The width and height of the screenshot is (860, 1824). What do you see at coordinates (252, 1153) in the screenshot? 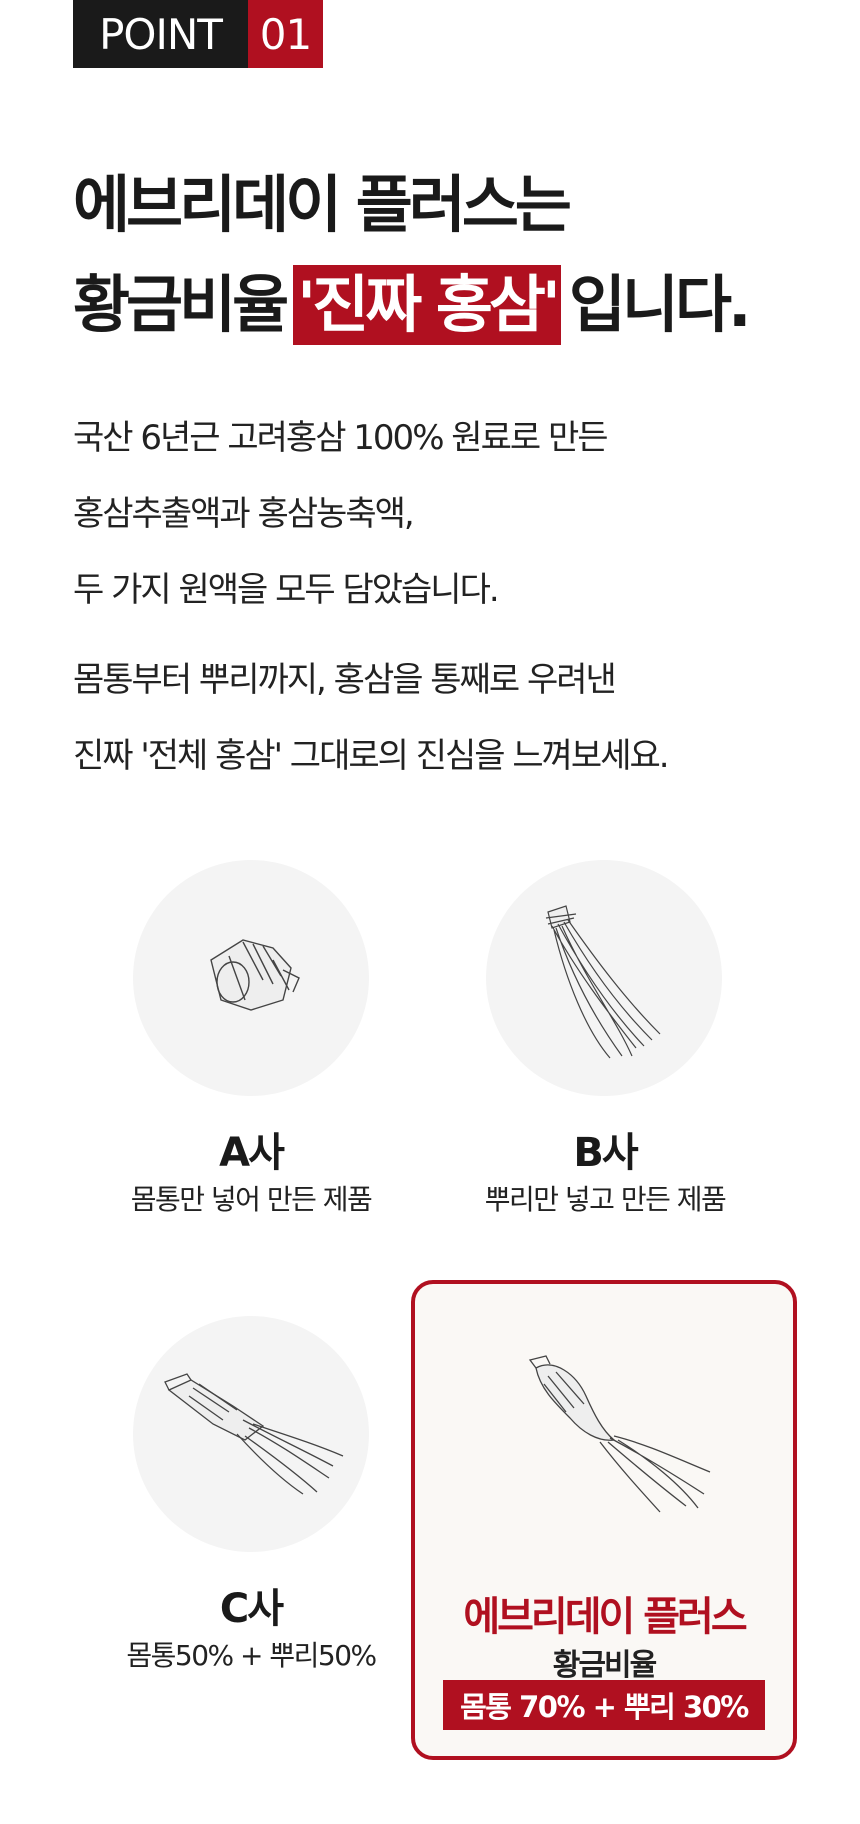
I see `product-a-title: A사` at bounding box center [252, 1153].